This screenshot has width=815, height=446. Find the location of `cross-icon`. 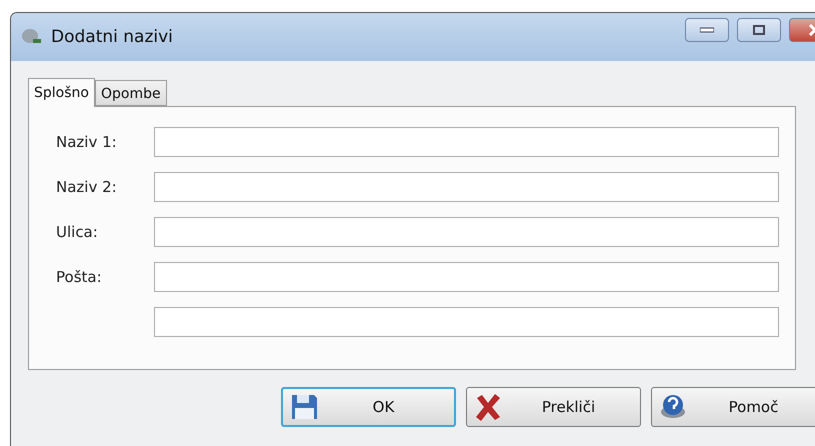

cross-icon is located at coordinates (488, 407).